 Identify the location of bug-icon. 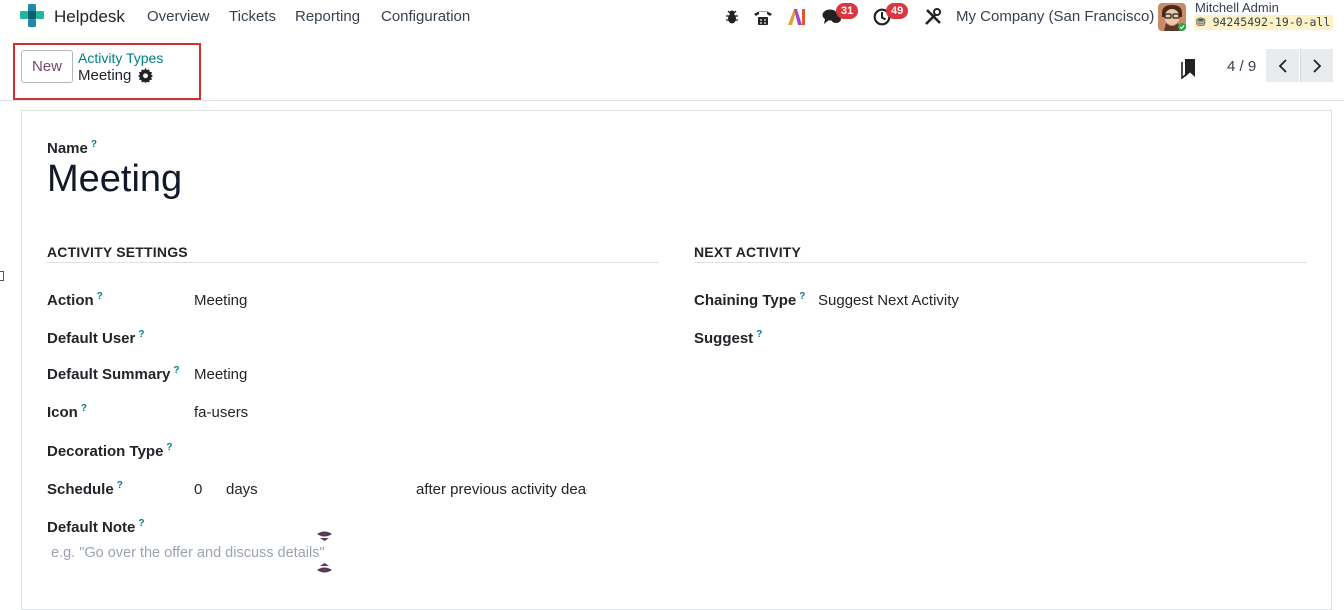
(732, 17).